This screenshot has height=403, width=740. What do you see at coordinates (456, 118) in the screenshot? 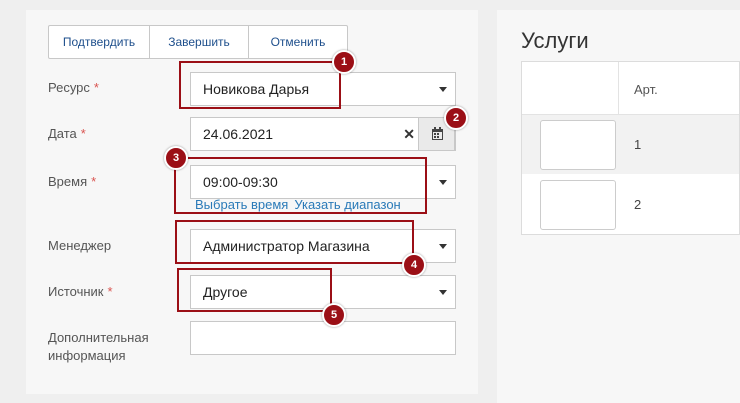
I see `marker-2: 2` at bounding box center [456, 118].